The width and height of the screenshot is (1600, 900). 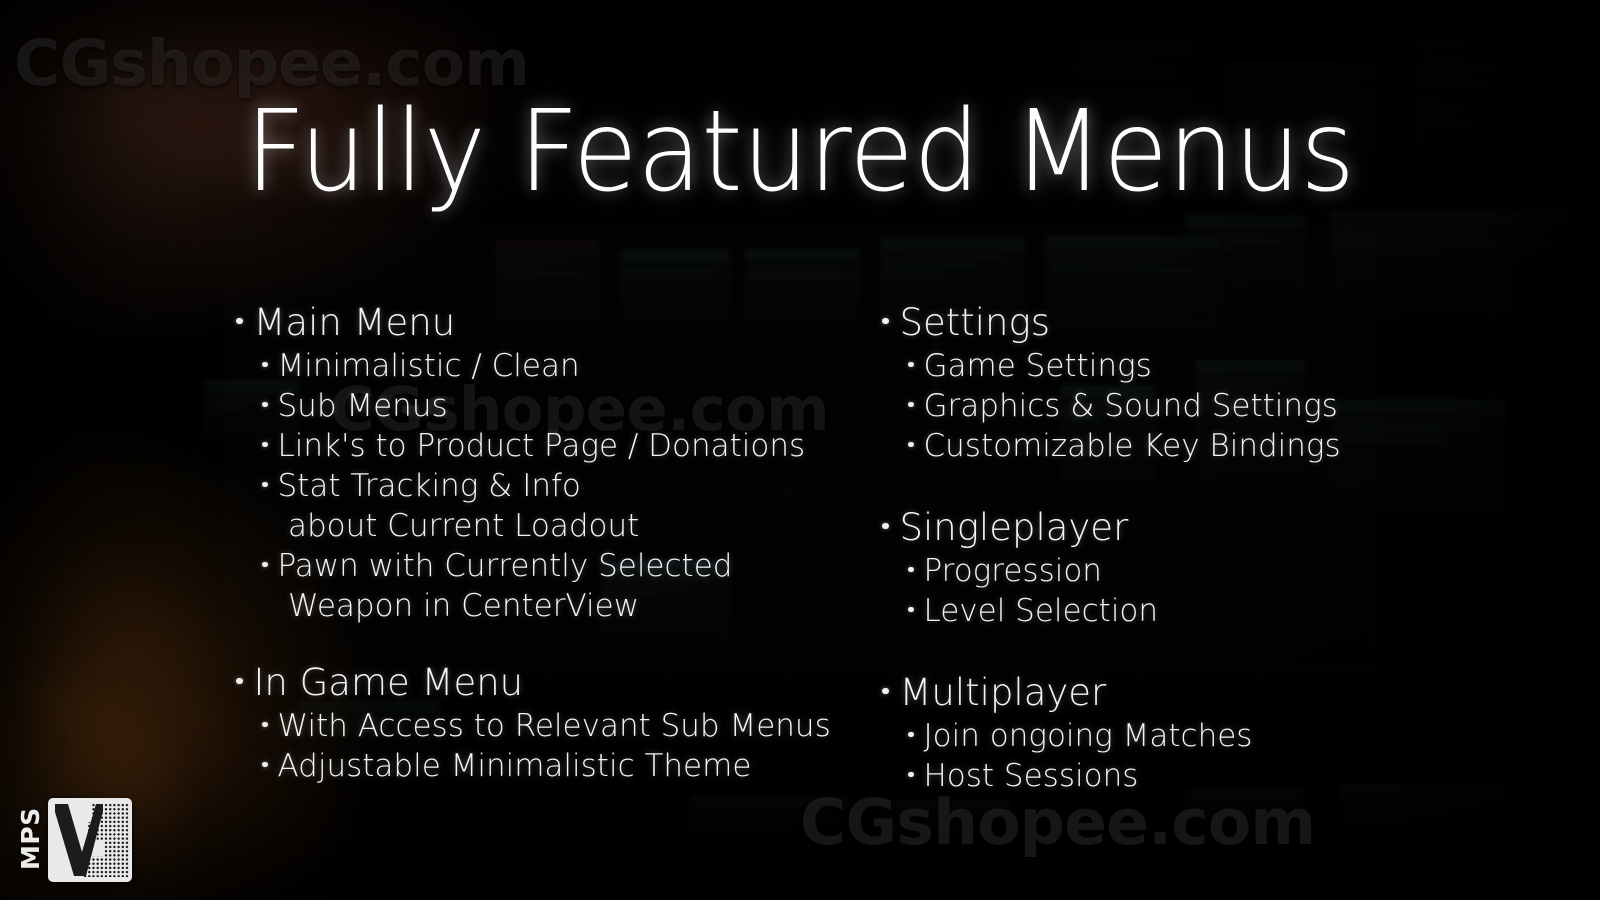 I want to click on feature-item: Adjustable Minimalistic Theme, so click(x=569, y=766).